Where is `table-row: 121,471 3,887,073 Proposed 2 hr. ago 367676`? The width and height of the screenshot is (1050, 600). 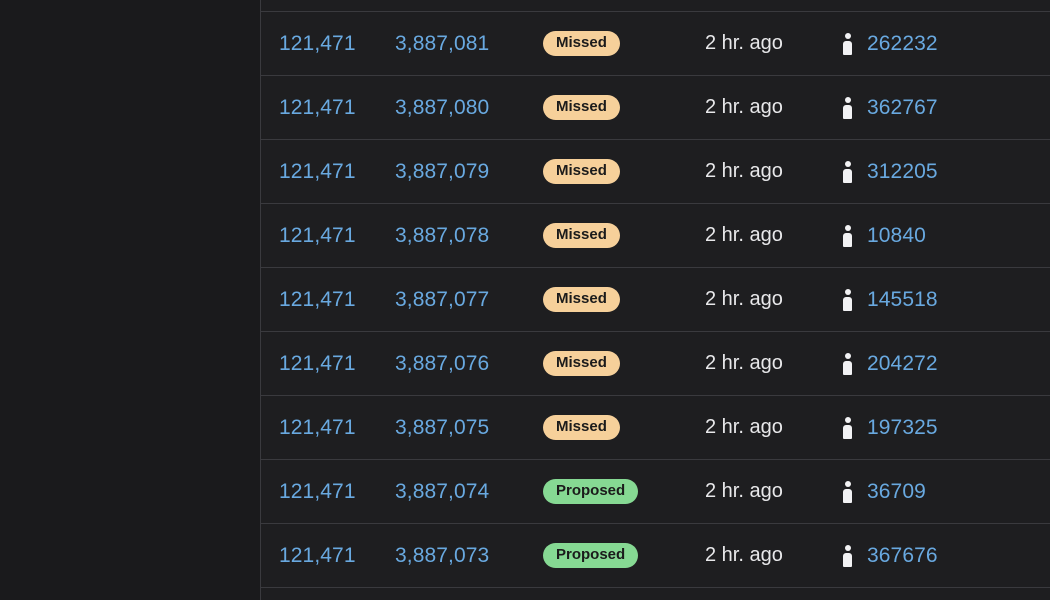
table-row: 121,471 3,887,073 Proposed 2 hr. ago 367676 is located at coordinates (655, 556).